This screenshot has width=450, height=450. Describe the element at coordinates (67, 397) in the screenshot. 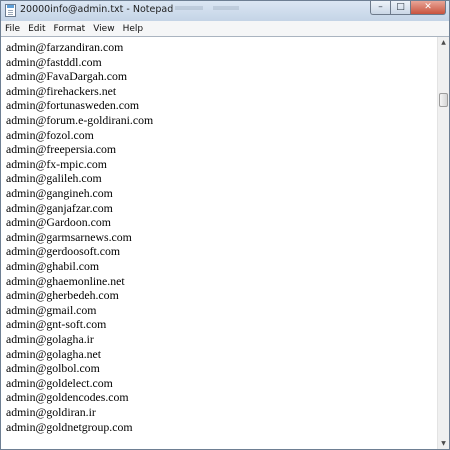

I see `text-line: admin@goldencodes.com` at that location.